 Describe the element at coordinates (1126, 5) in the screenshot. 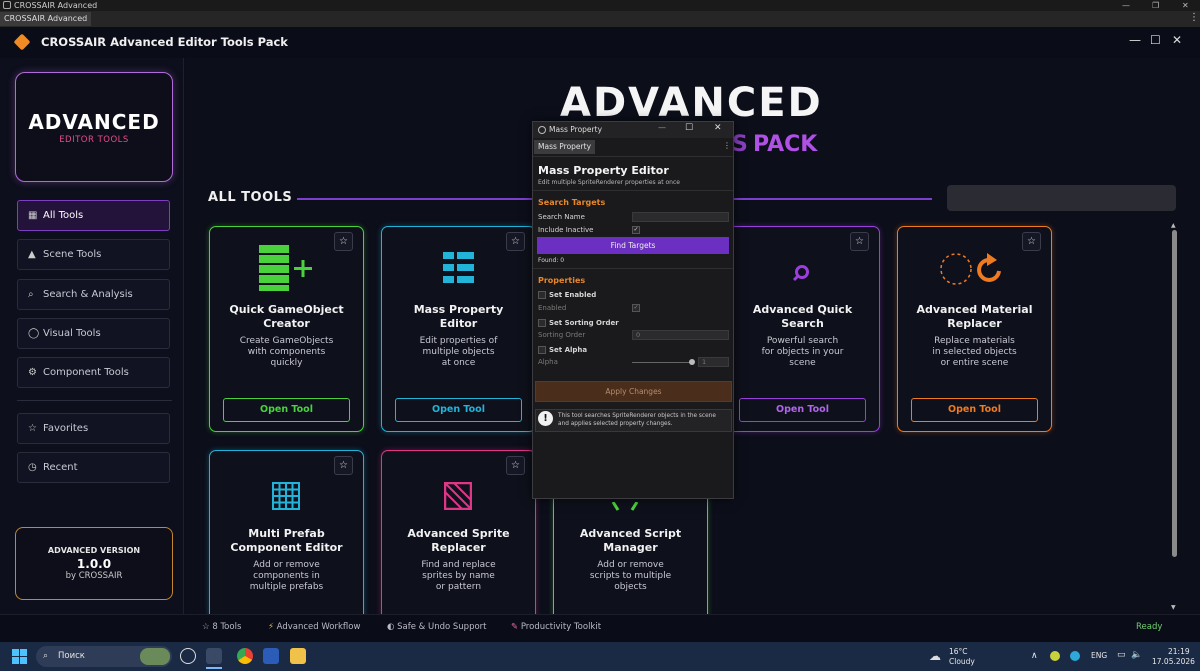

I see `os-minimize-icon: —` at that location.